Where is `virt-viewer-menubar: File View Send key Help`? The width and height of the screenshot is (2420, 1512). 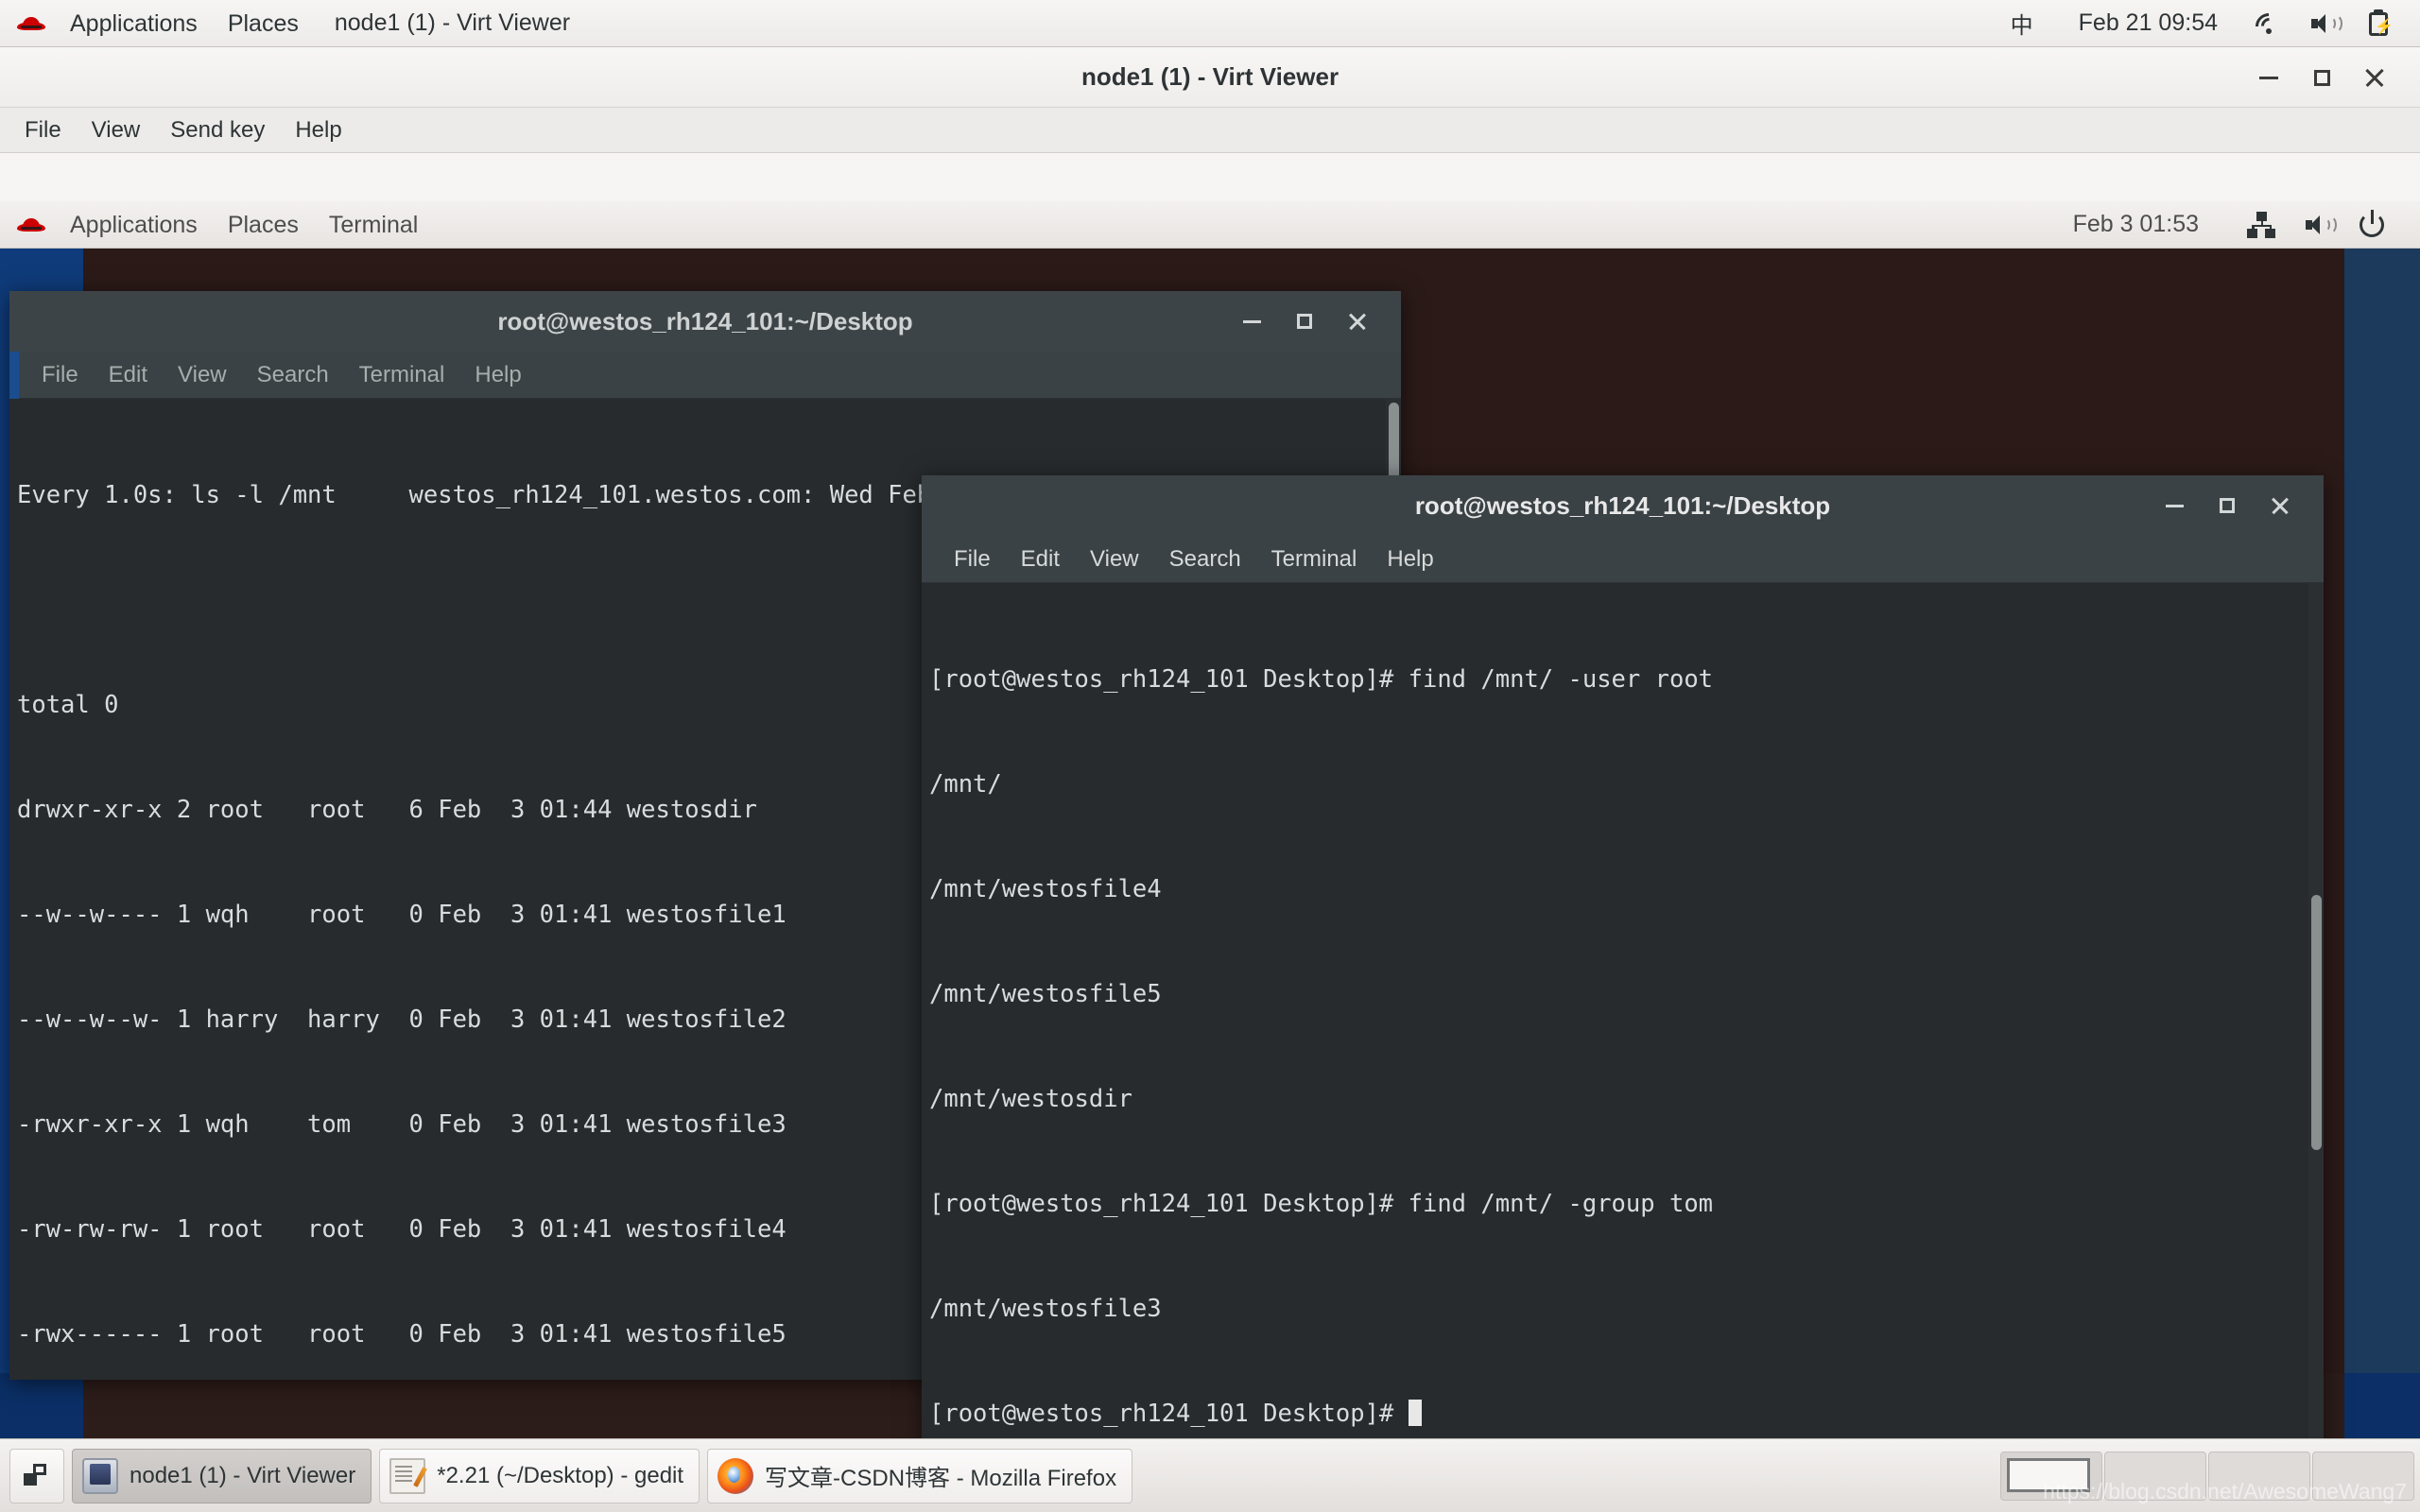
virt-viewer-menubar: File View Send key Help is located at coordinates (1210, 130).